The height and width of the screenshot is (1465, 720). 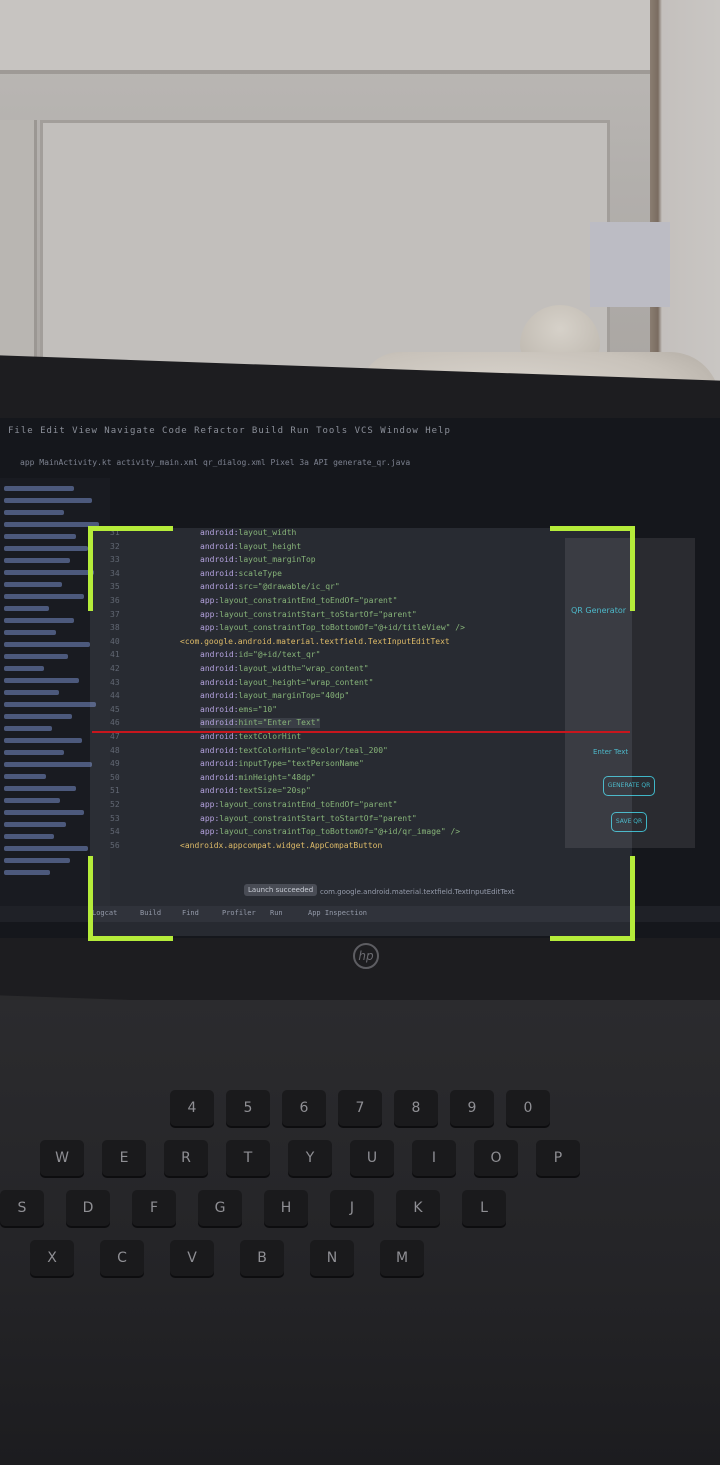 I want to click on key-b: B, so click(x=262, y=1258).